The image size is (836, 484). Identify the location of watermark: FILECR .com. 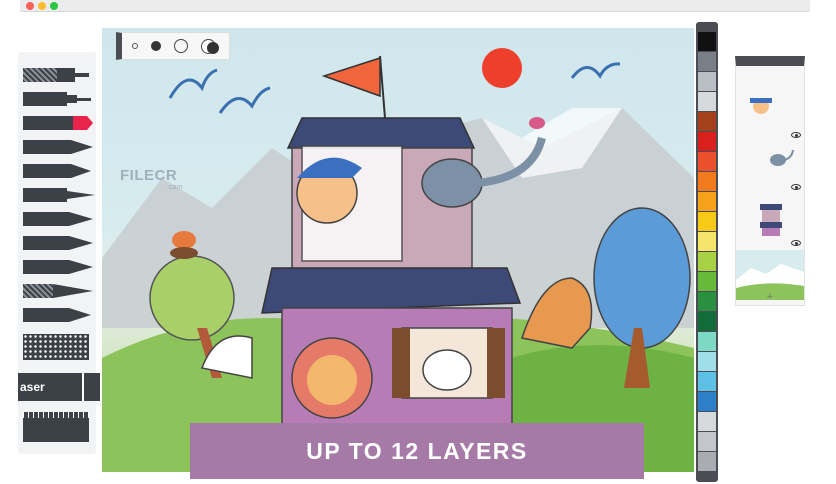
(151, 179).